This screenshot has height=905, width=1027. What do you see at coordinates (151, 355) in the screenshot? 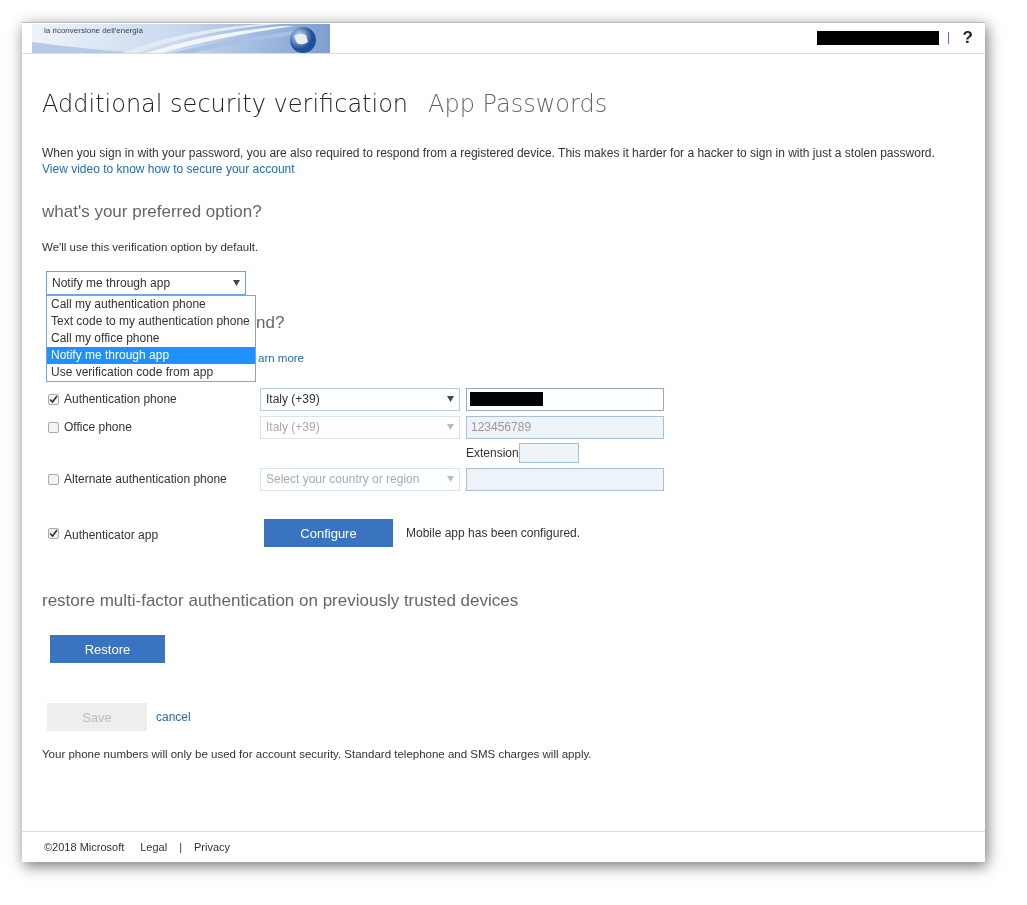
I see `dropdown-option: Notify me through app` at bounding box center [151, 355].